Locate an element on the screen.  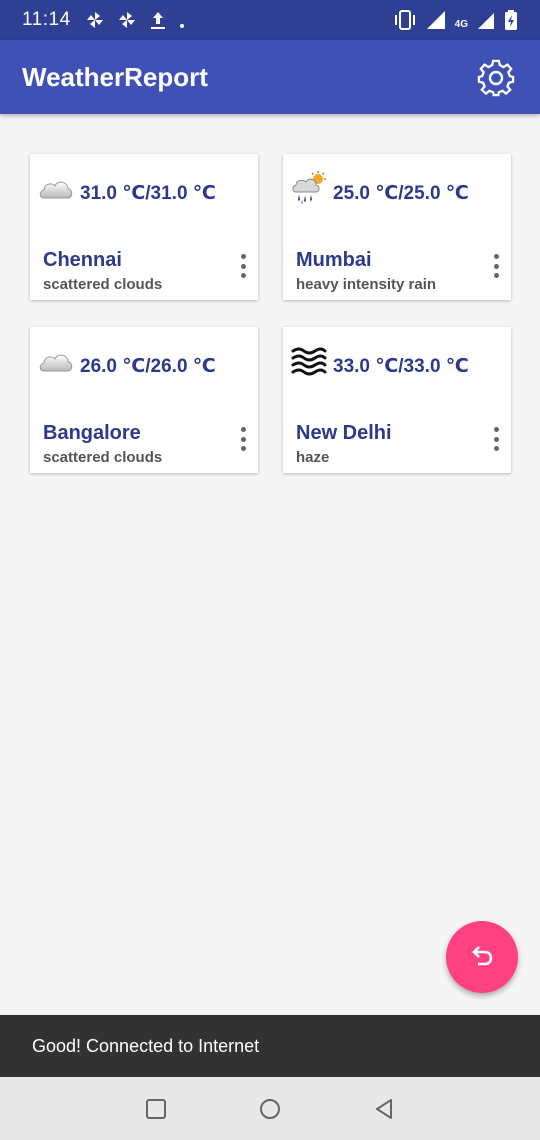
status-system-icons: 4G is located at coordinates (455, 20).